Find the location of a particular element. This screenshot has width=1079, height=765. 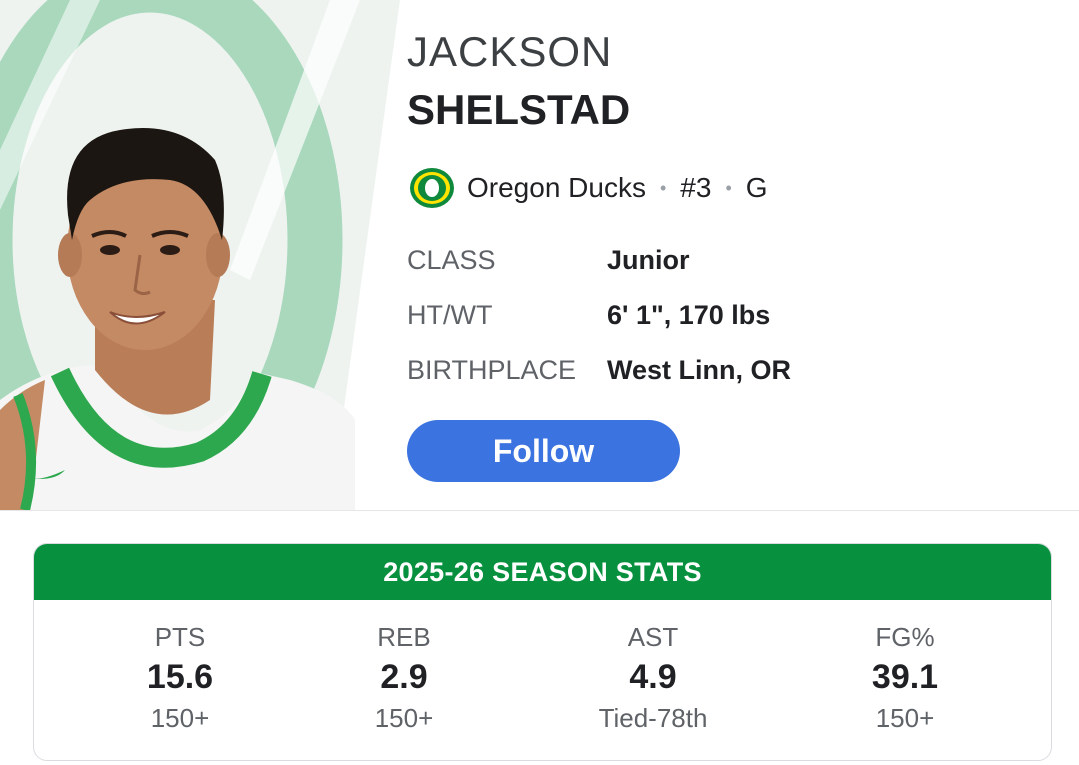

detail-value: West Linn, OR is located at coordinates (699, 369).